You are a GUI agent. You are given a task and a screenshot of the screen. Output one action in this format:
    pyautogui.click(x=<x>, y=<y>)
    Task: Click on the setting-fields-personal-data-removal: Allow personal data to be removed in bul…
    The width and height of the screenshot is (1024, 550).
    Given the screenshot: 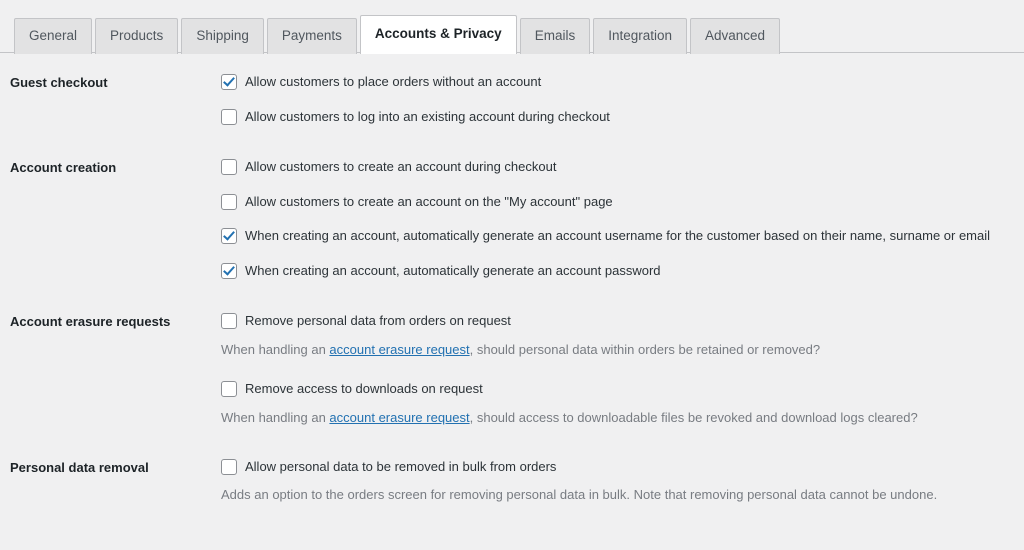 What is the action you would take?
    pyautogui.click(x=622, y=481)
    